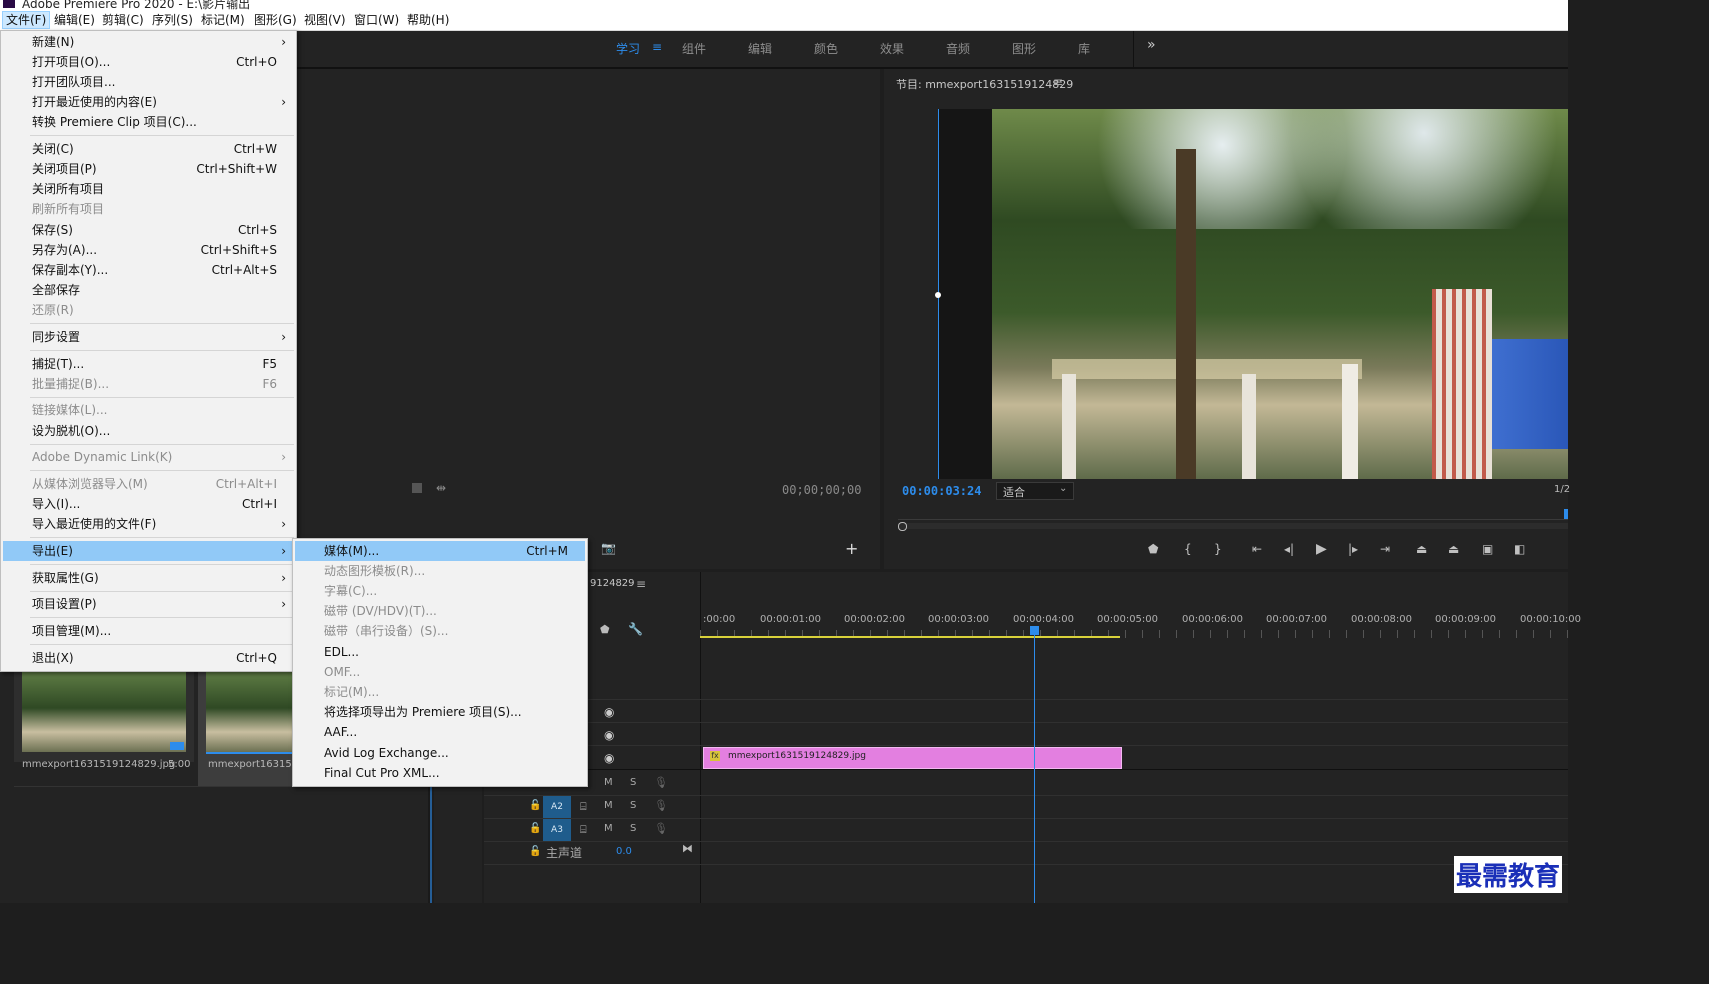 The width and height of the screenshot is (1709, 984). I want to click on submenu-item-media: 媒体(M)... Ctrl+M, so click(440, 551).